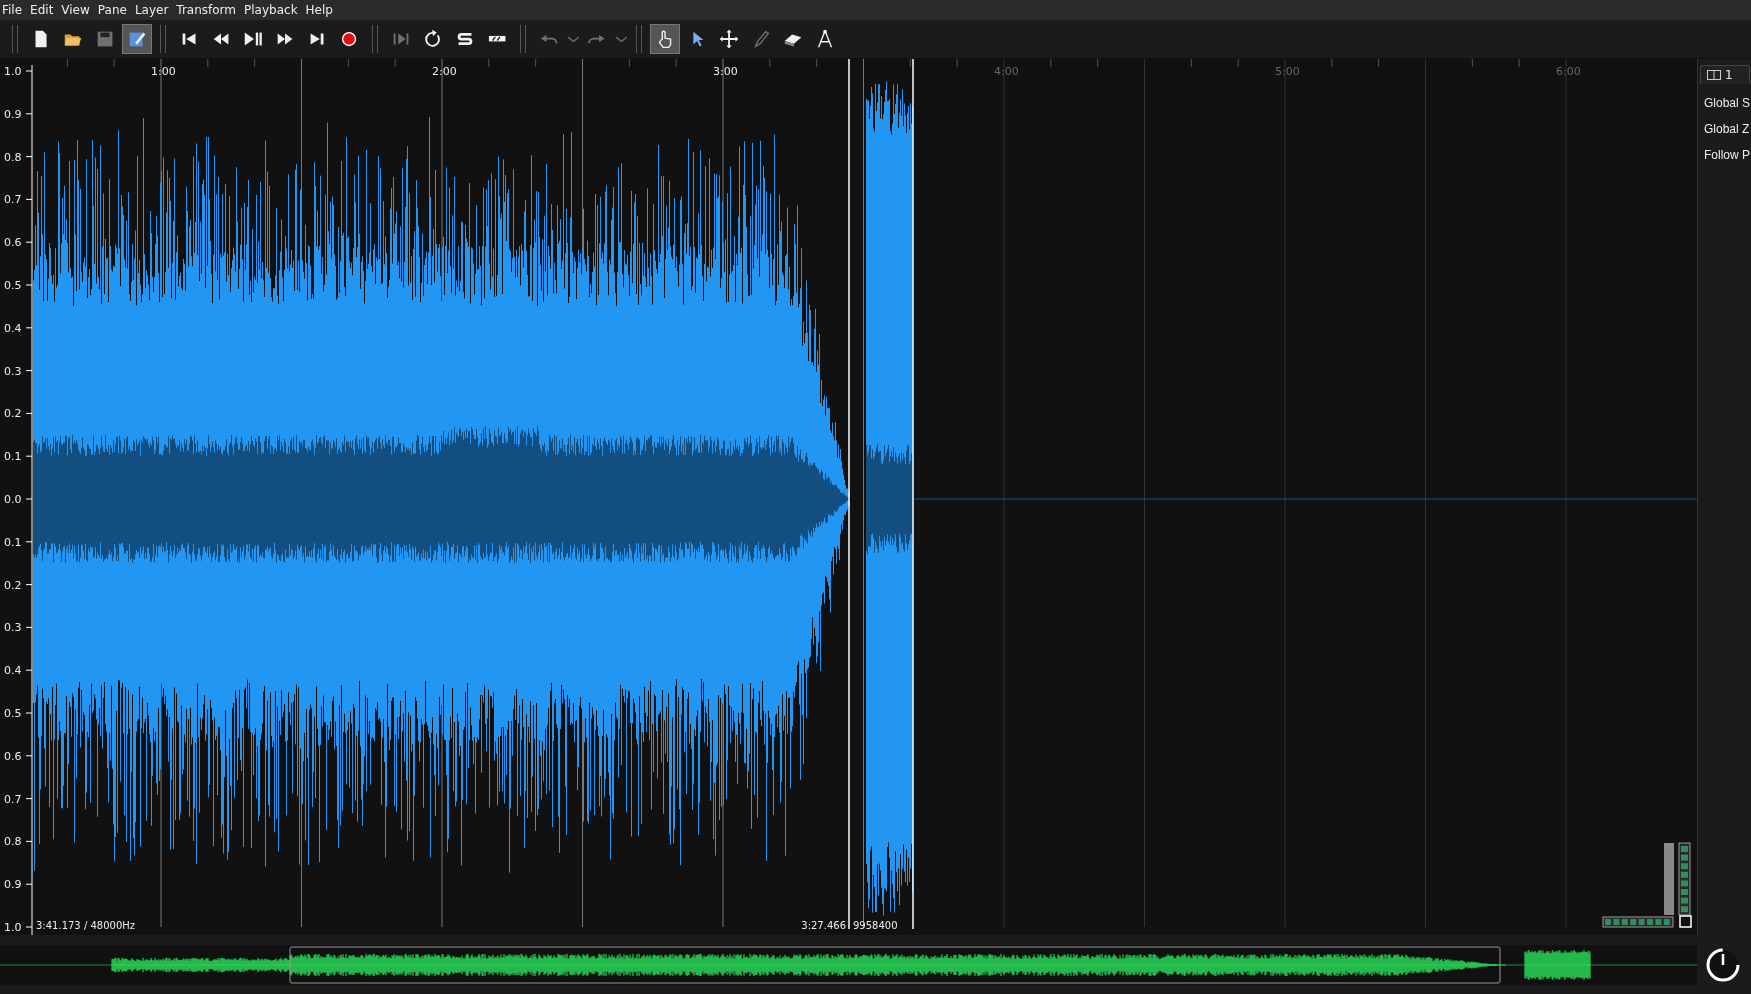 This screenshot has height=994, width=1751. I want to click on cursor-time: 3:27.466, so click(823, 925).